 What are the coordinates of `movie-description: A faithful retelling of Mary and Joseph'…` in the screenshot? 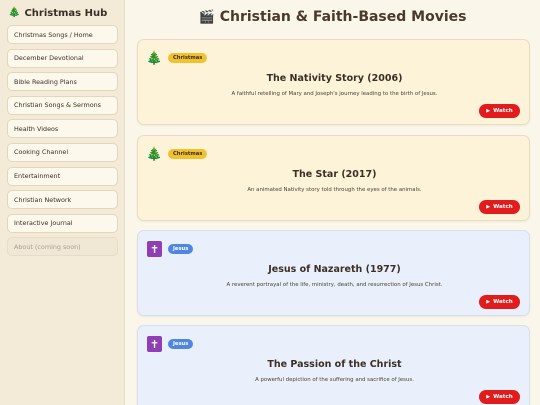 It's located at (334, 94).